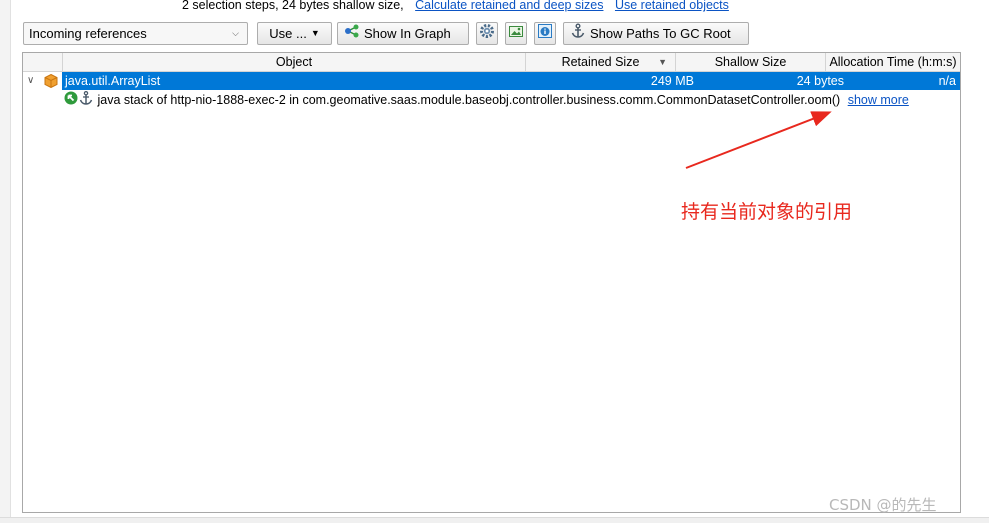 This screenshot has height=523, width=989. I want to click on reference-type-combo: Incoming references ⌵, so click(135, 33).